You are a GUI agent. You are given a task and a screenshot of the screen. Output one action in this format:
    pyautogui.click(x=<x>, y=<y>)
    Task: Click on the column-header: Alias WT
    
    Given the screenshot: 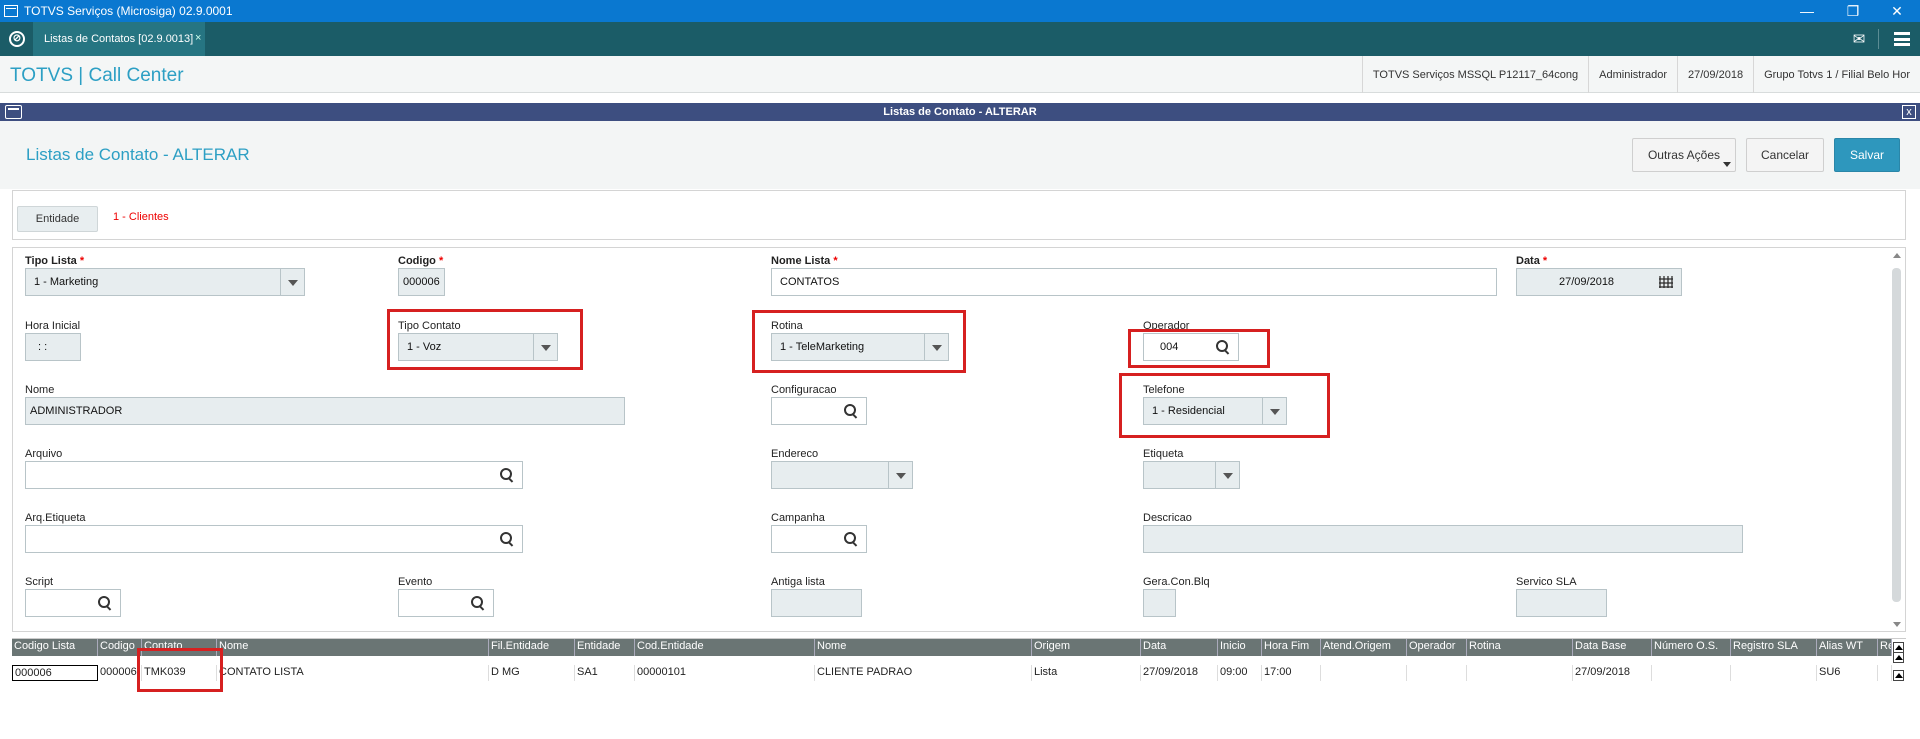 What is the action you would take?
    pyautogui.click(x=1847, y=647)
    